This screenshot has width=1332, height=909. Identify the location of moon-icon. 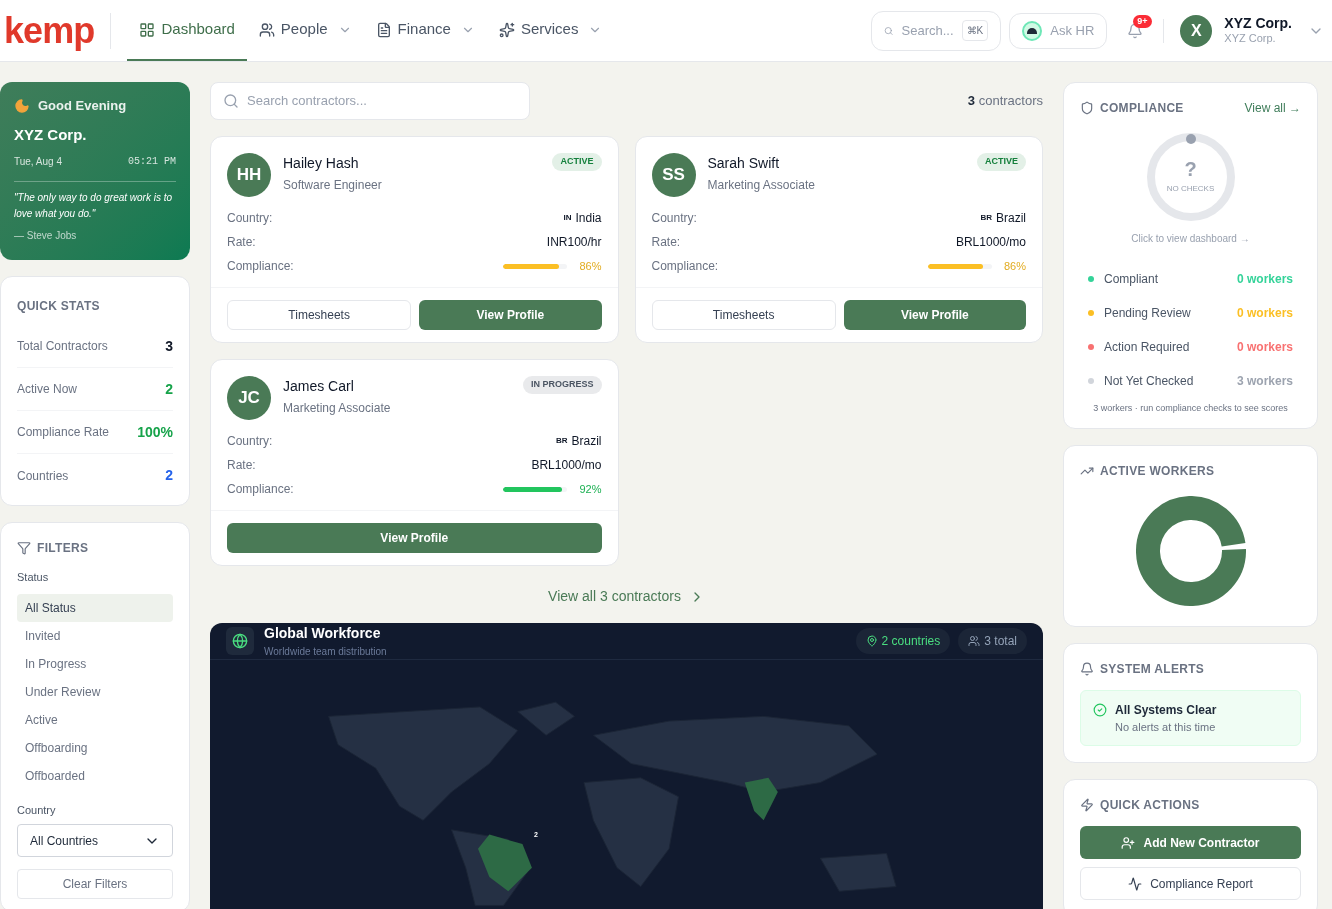
(22, 105).